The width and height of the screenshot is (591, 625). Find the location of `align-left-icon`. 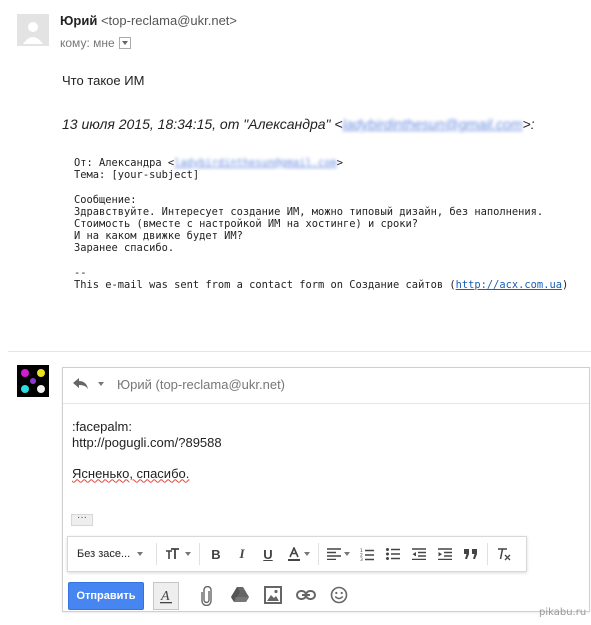

align-left-icon is located at coordinates (333, 554).